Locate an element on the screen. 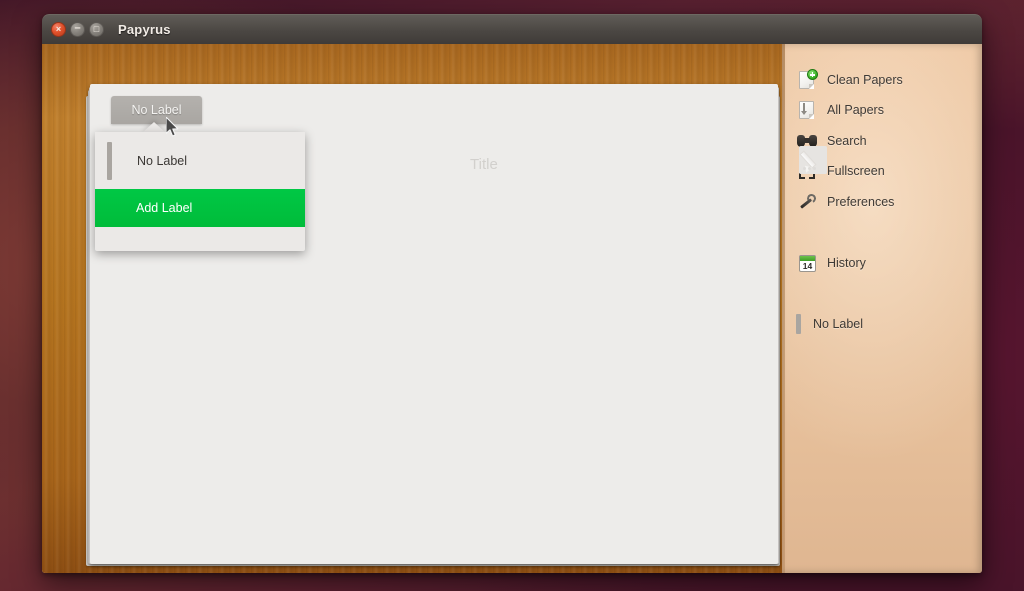  window-close-button: × is located at coordinates (58, 29).